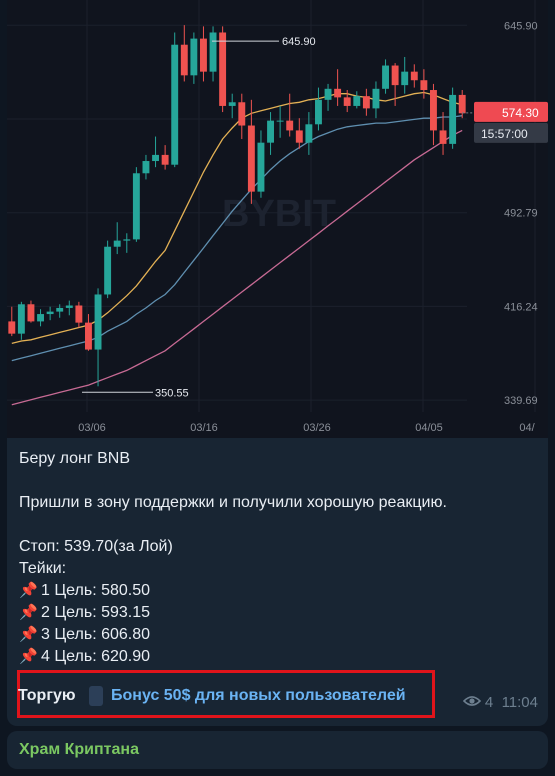 This screenshot has width=555, height=776. What do you see at coordinates (521, 401) in the screenshot?
I see `y-tick-label: 339.69` at bounding box center [521, 401].